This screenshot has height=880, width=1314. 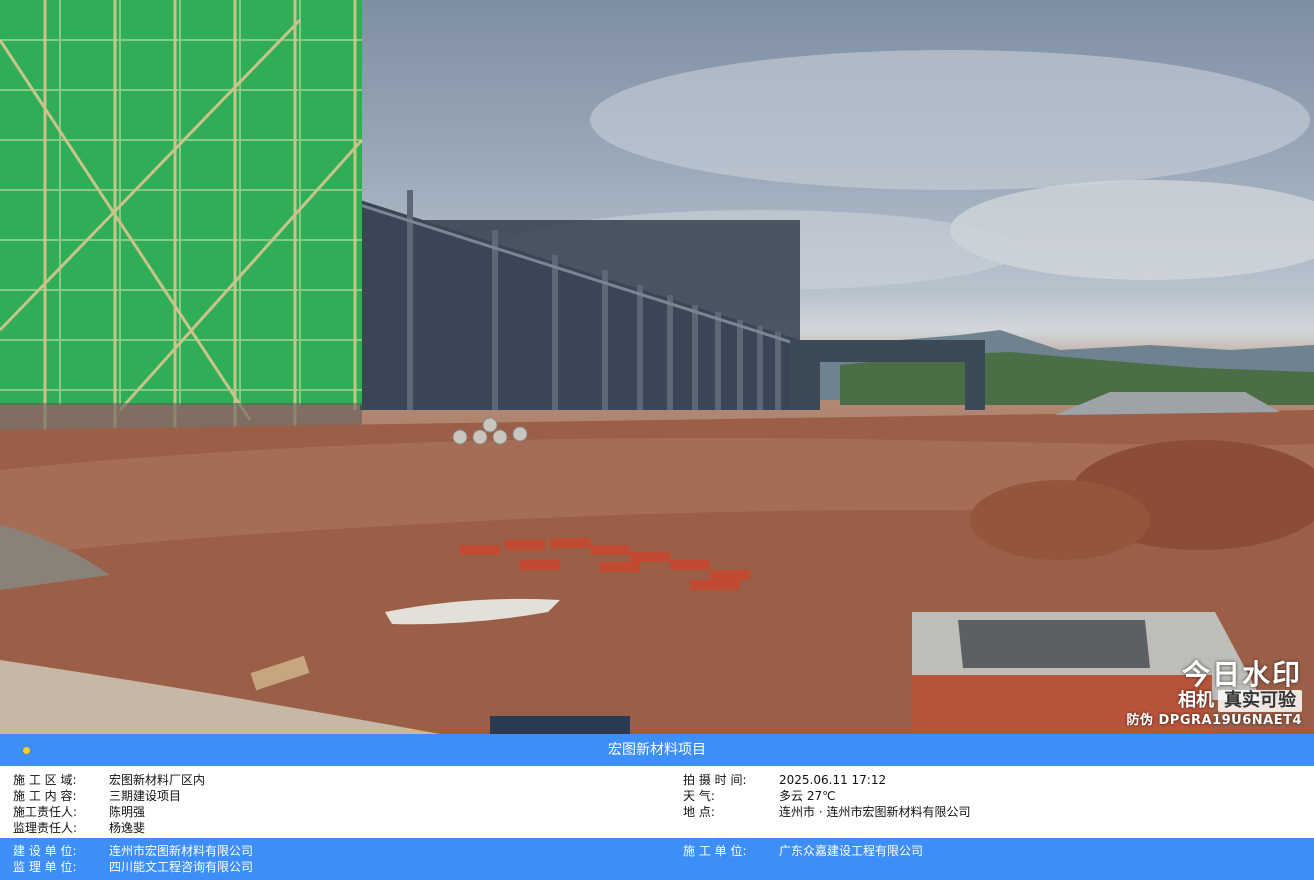 I want to click on watermark-verified-badge: 真实可验, so click(x=1260, y=701).